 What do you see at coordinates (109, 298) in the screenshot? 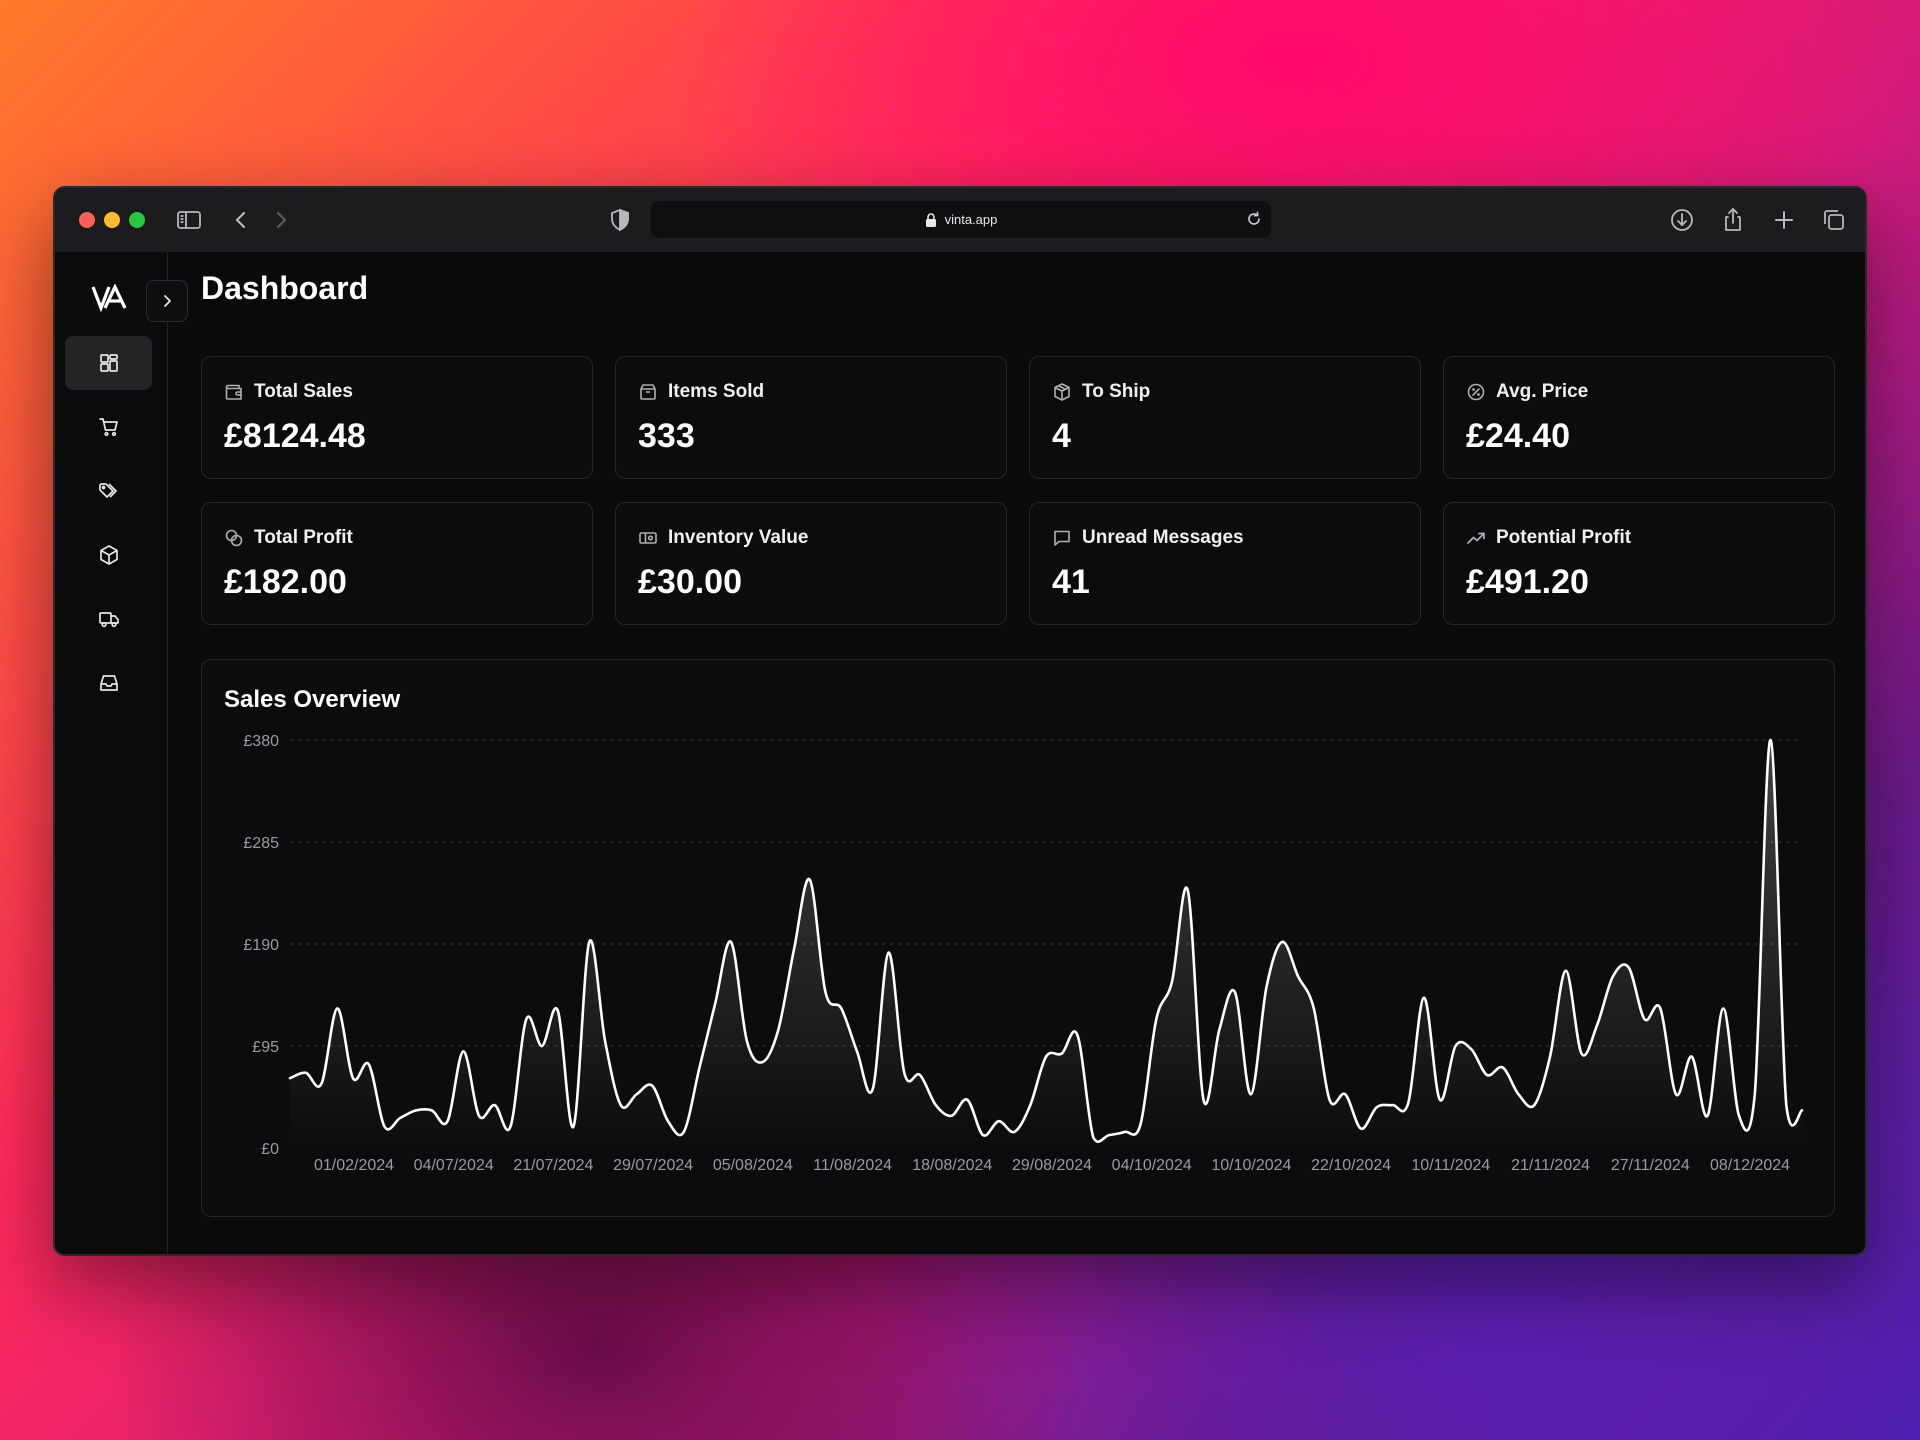
I see `vinta-logo` at bounding box center [109, 298].